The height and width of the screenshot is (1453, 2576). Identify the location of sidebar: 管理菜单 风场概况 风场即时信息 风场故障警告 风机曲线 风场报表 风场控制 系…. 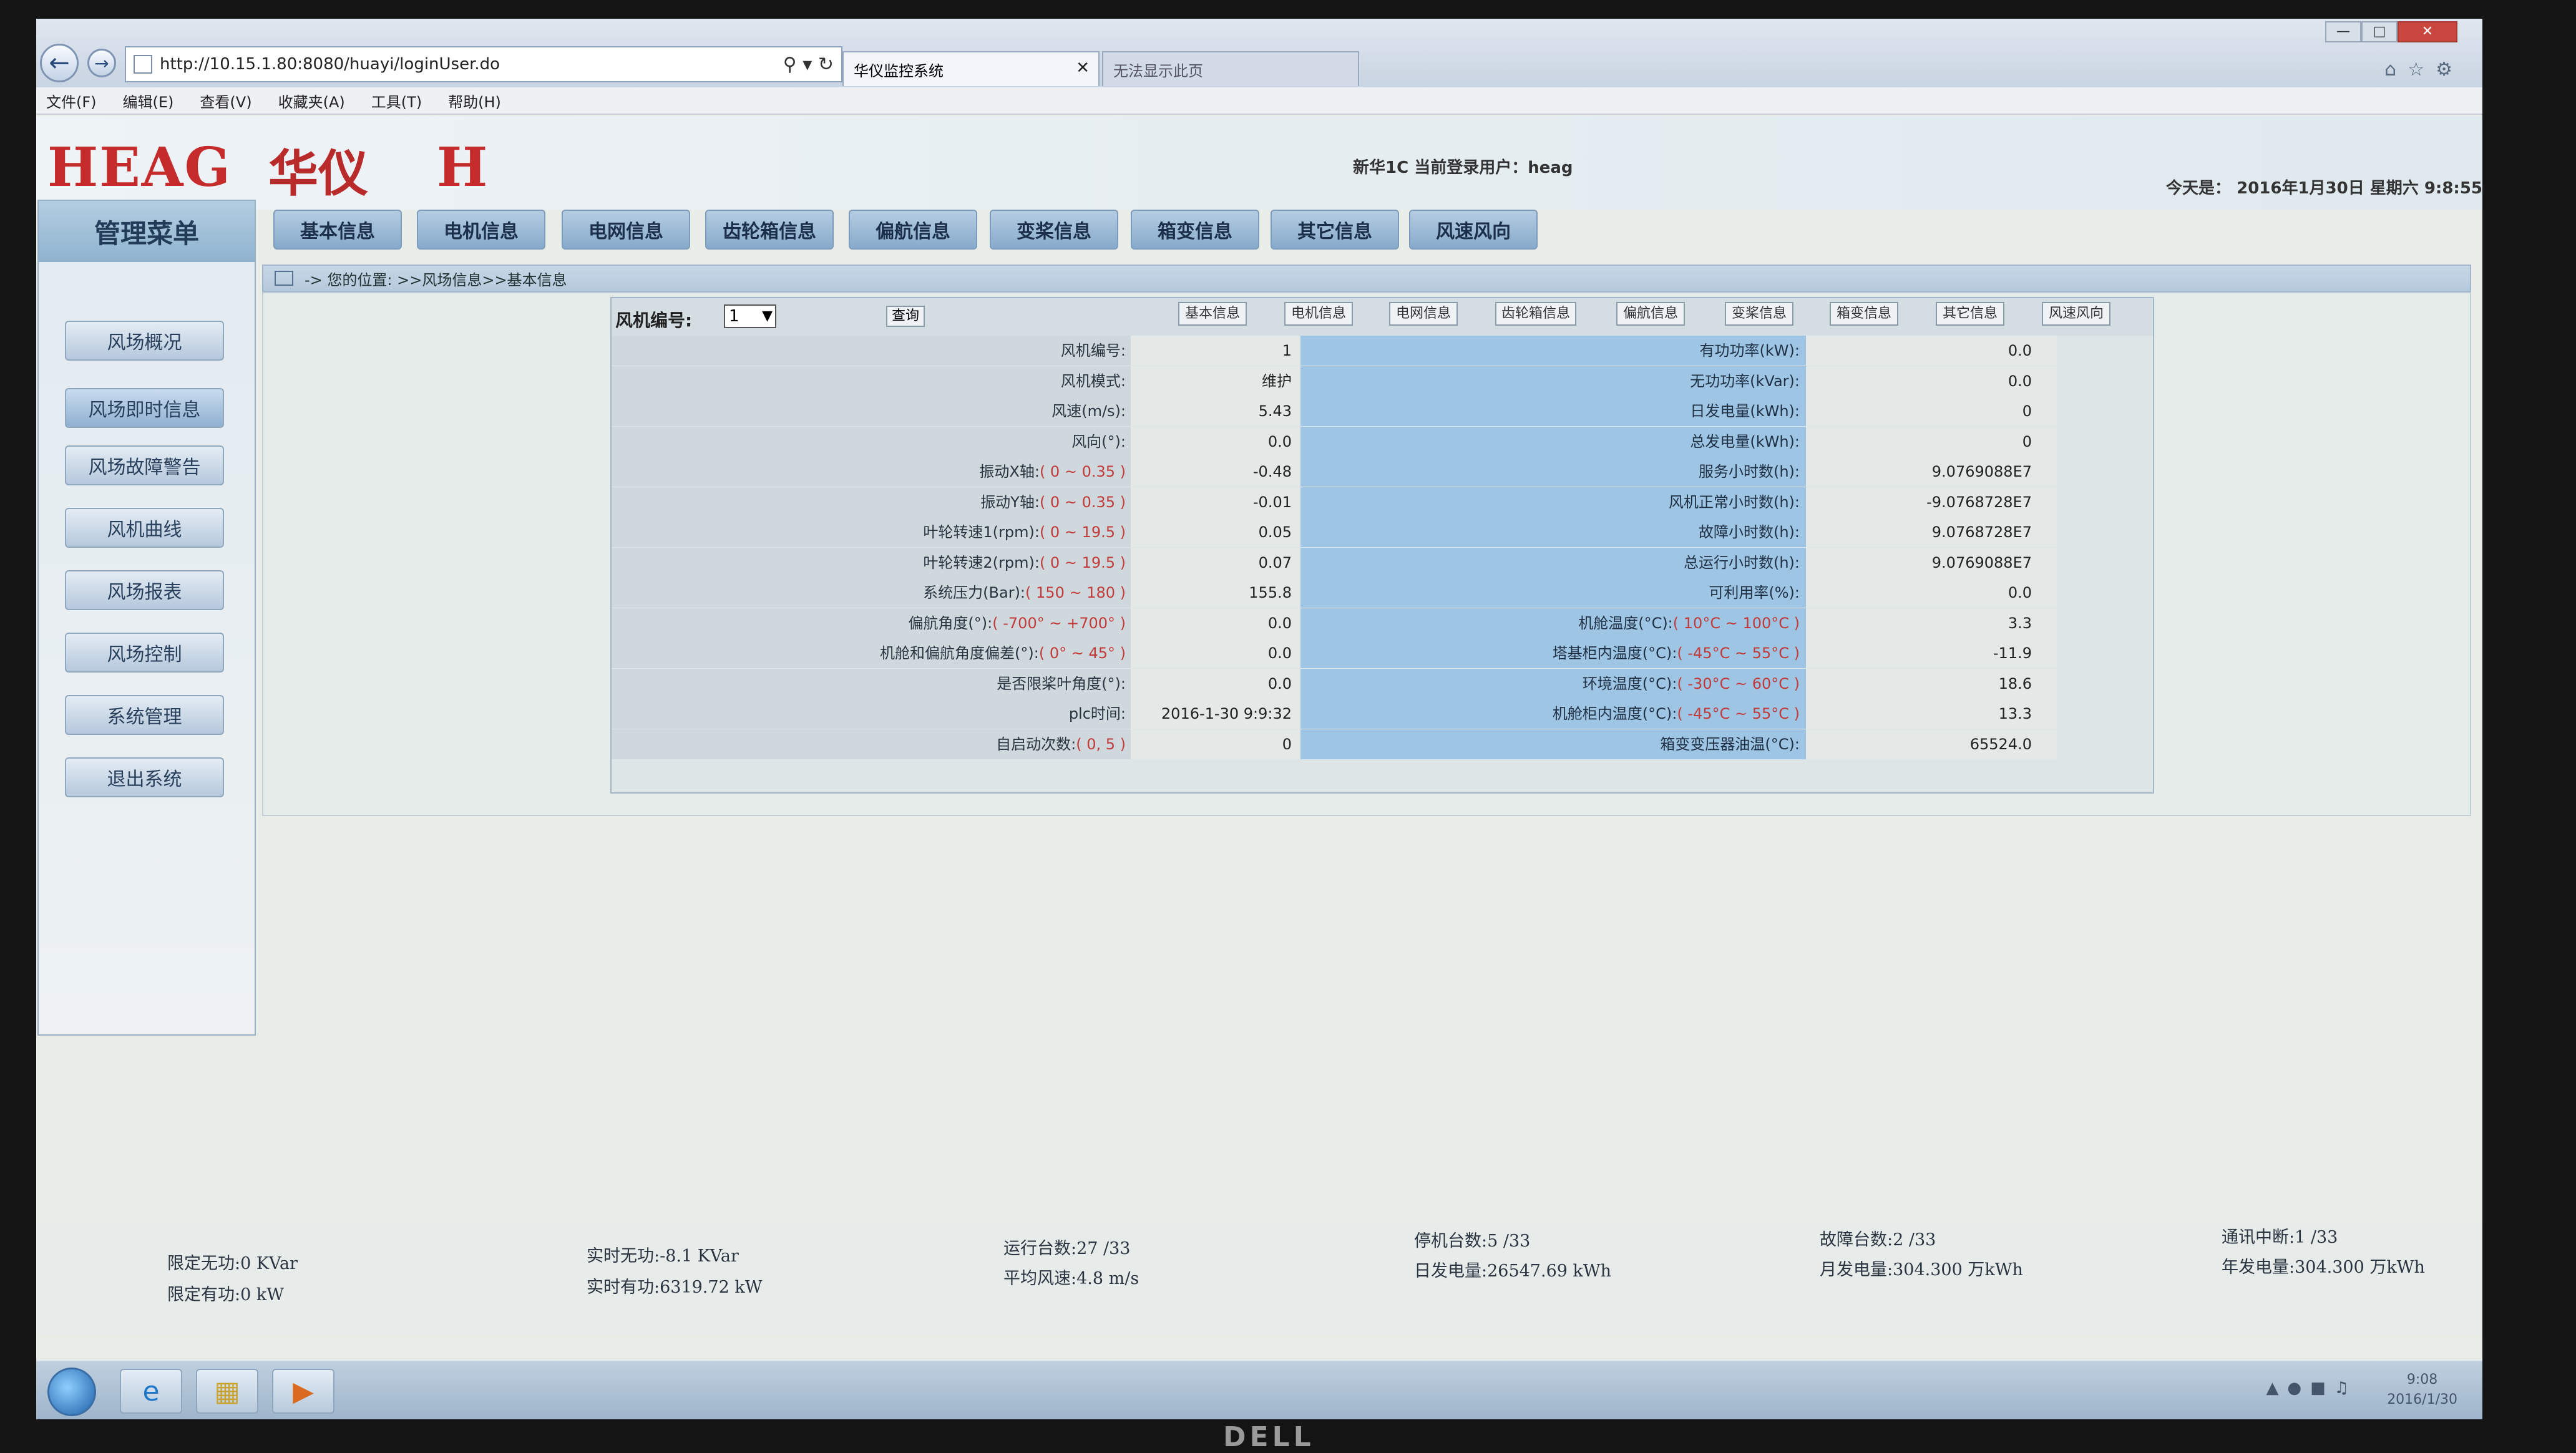
(146, 618).